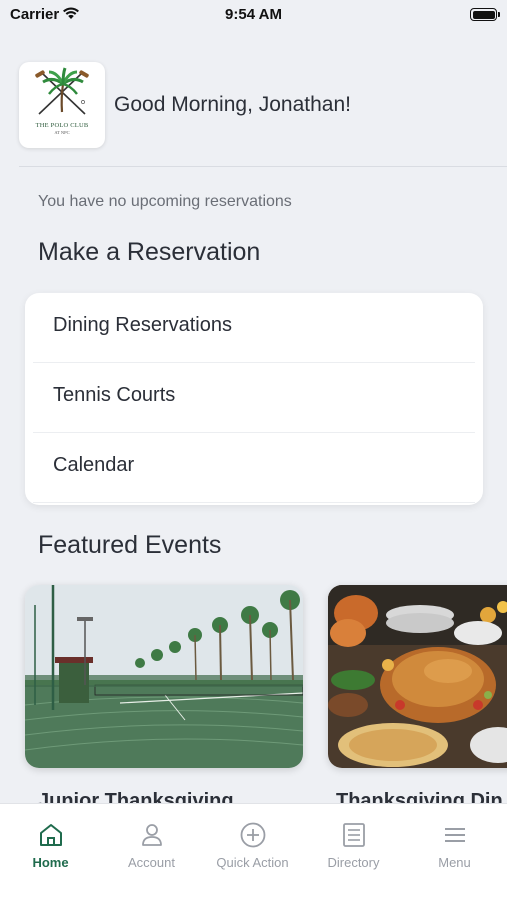  I want to click on tab-directory-label: Directory, so click(353, 862).